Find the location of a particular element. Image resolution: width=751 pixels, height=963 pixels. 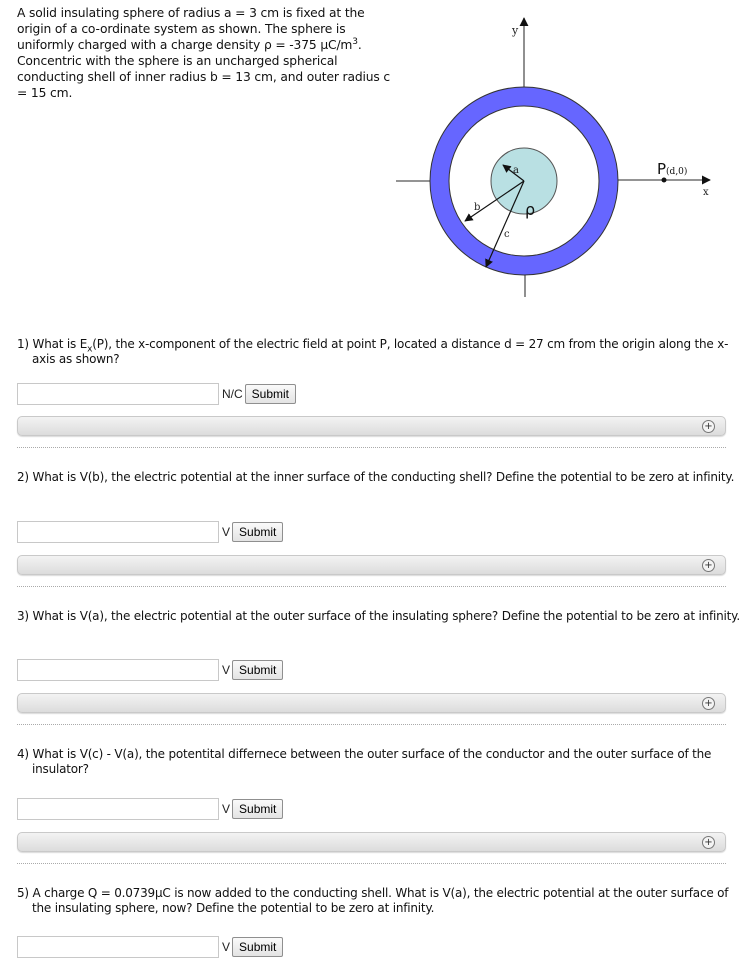

answer-row-1: N/C Submit is located at coordinates (157, 394).